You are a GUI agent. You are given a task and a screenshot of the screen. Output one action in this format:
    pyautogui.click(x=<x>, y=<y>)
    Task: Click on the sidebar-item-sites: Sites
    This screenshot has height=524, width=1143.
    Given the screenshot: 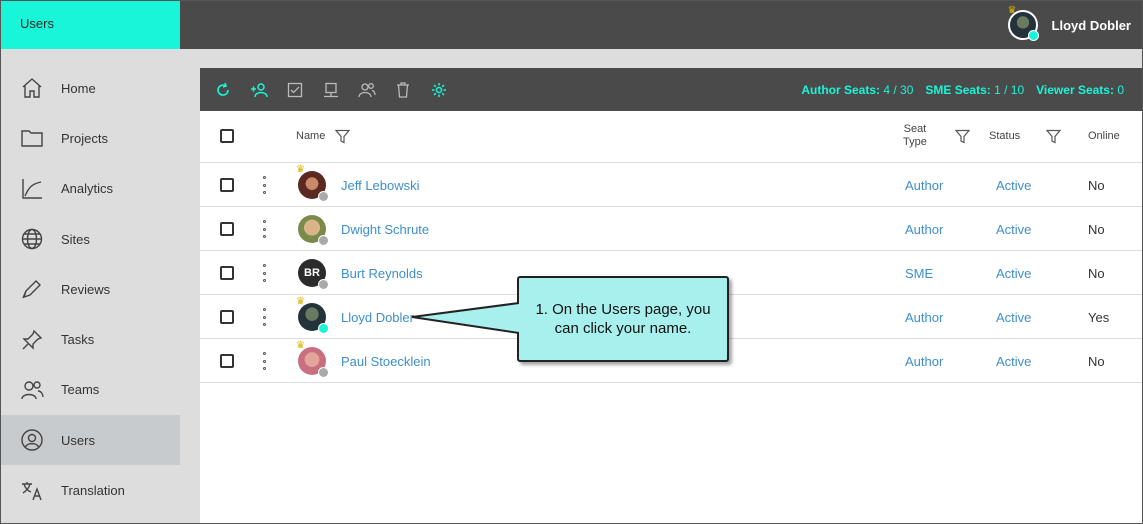 What is the action you would take?
    pyautogui.click(x=90, y=239)
    